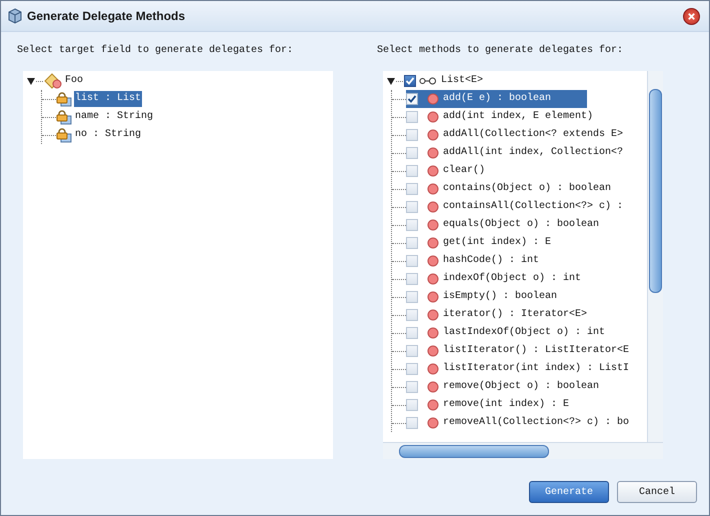  Describe the element at coordinates (655, 256) in the screenshot. I see `vertical-scrollbar` at that location.